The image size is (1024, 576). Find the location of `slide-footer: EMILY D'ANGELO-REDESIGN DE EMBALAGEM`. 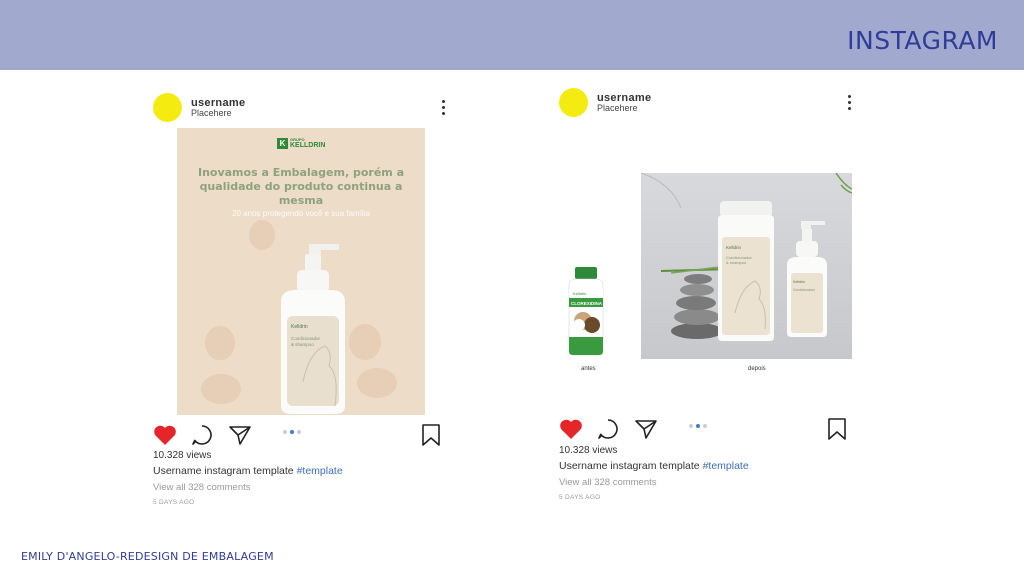

slide-footer: EMILY D'ANGELO-REDESIGN DE EMBALAGEM is located at coordinates (147, 556).